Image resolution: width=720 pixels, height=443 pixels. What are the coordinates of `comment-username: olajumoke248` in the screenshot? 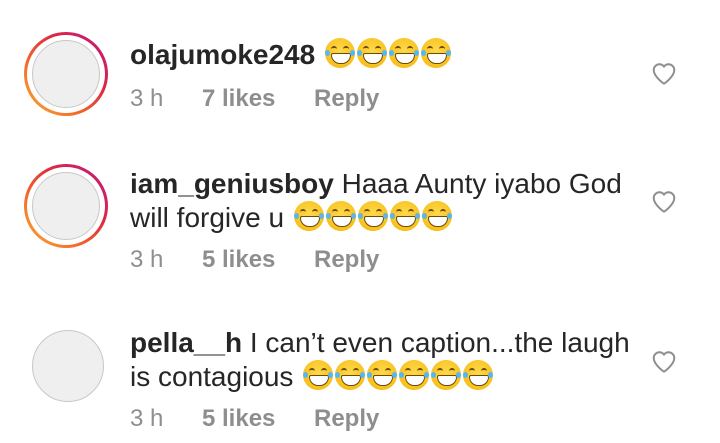 It's located at (222, 54).